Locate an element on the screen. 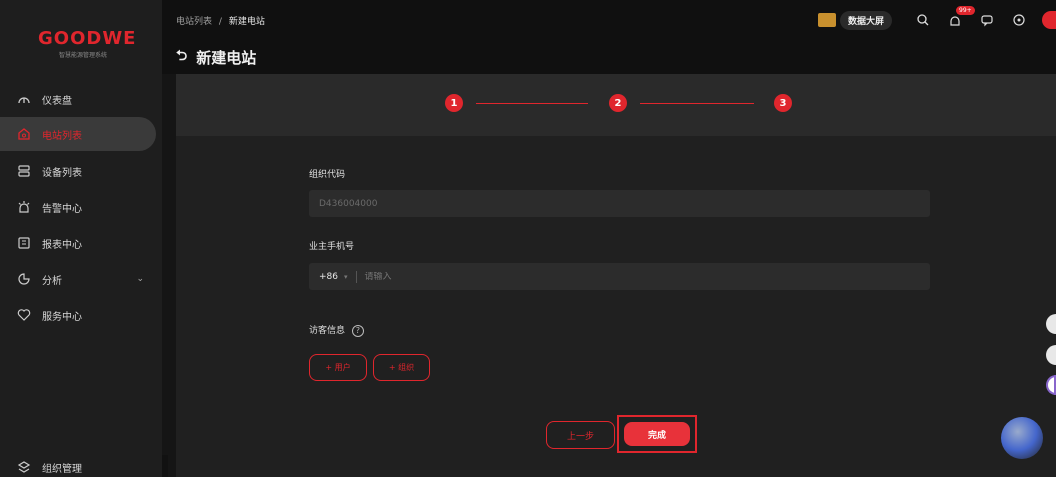 The image size is (1056, 477). finish-button: 完成 is located at coordinates (657, 434).